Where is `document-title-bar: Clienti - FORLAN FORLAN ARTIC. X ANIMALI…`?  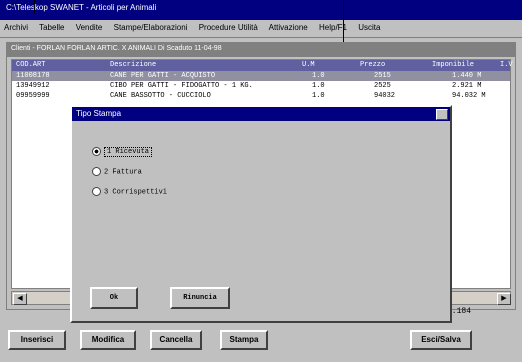
document-title-bar: Clienti - FORLAN FORLAN ARTIC. X ANIMALI… is located at coordinates (261, 50).